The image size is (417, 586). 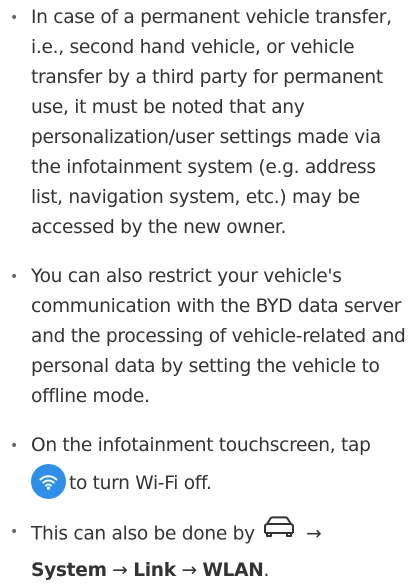 I want to click on bullet-text-after: to turn Wi-Fi off., so click(x=140, y=483).